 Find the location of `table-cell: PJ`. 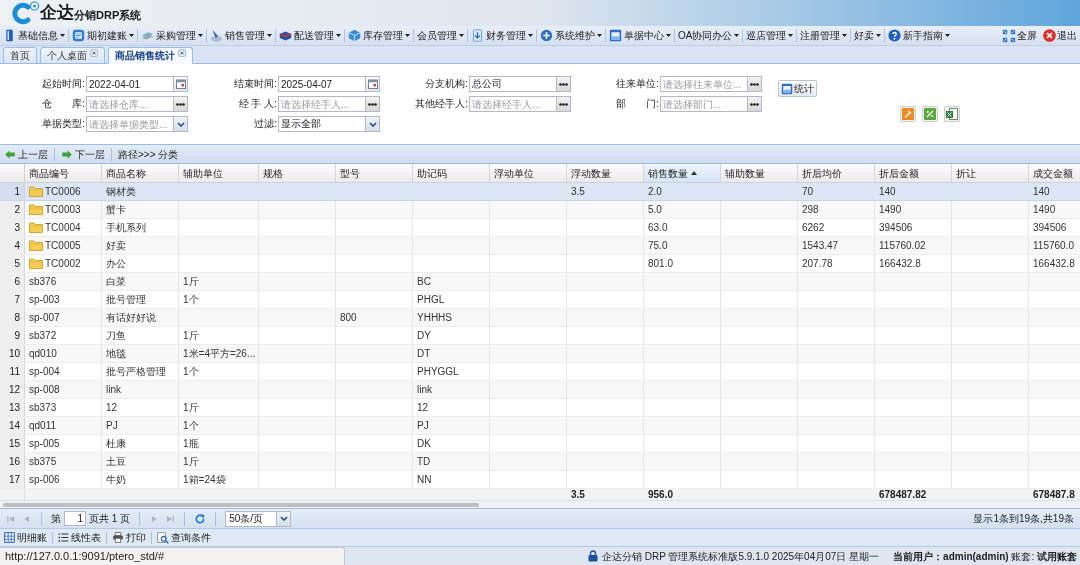

table-cell: PJ is located at coordinates (451, 425).